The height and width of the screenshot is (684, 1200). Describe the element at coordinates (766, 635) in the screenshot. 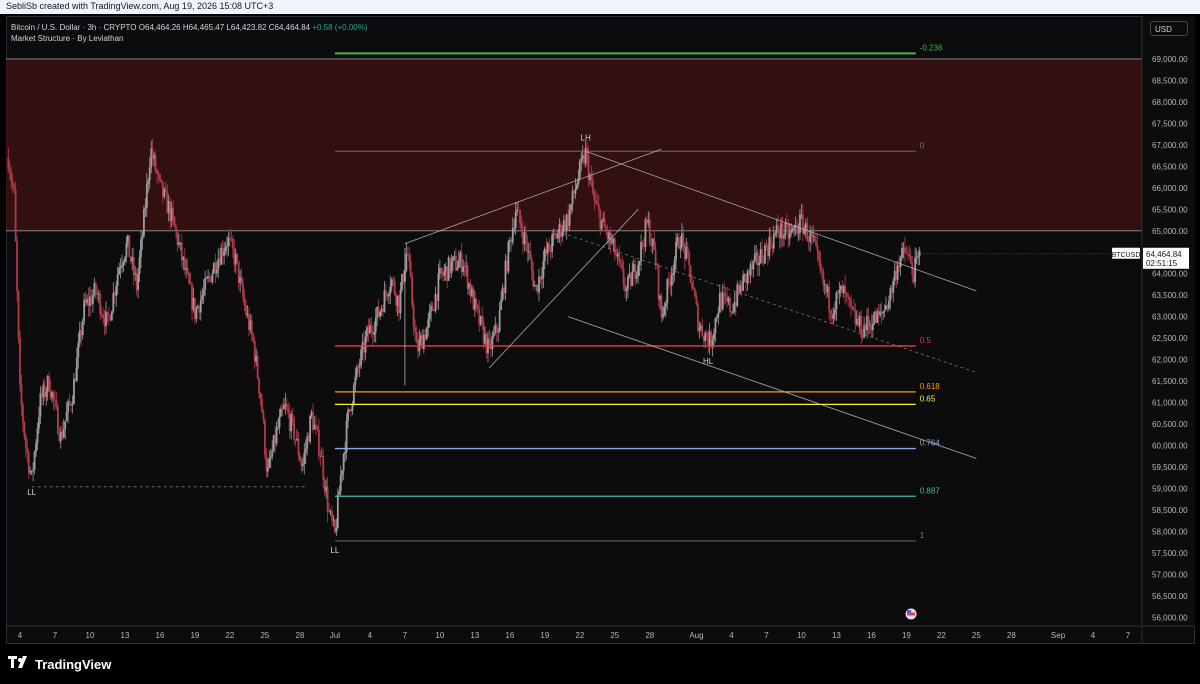

I see `time-tick-label: 7` at that location.